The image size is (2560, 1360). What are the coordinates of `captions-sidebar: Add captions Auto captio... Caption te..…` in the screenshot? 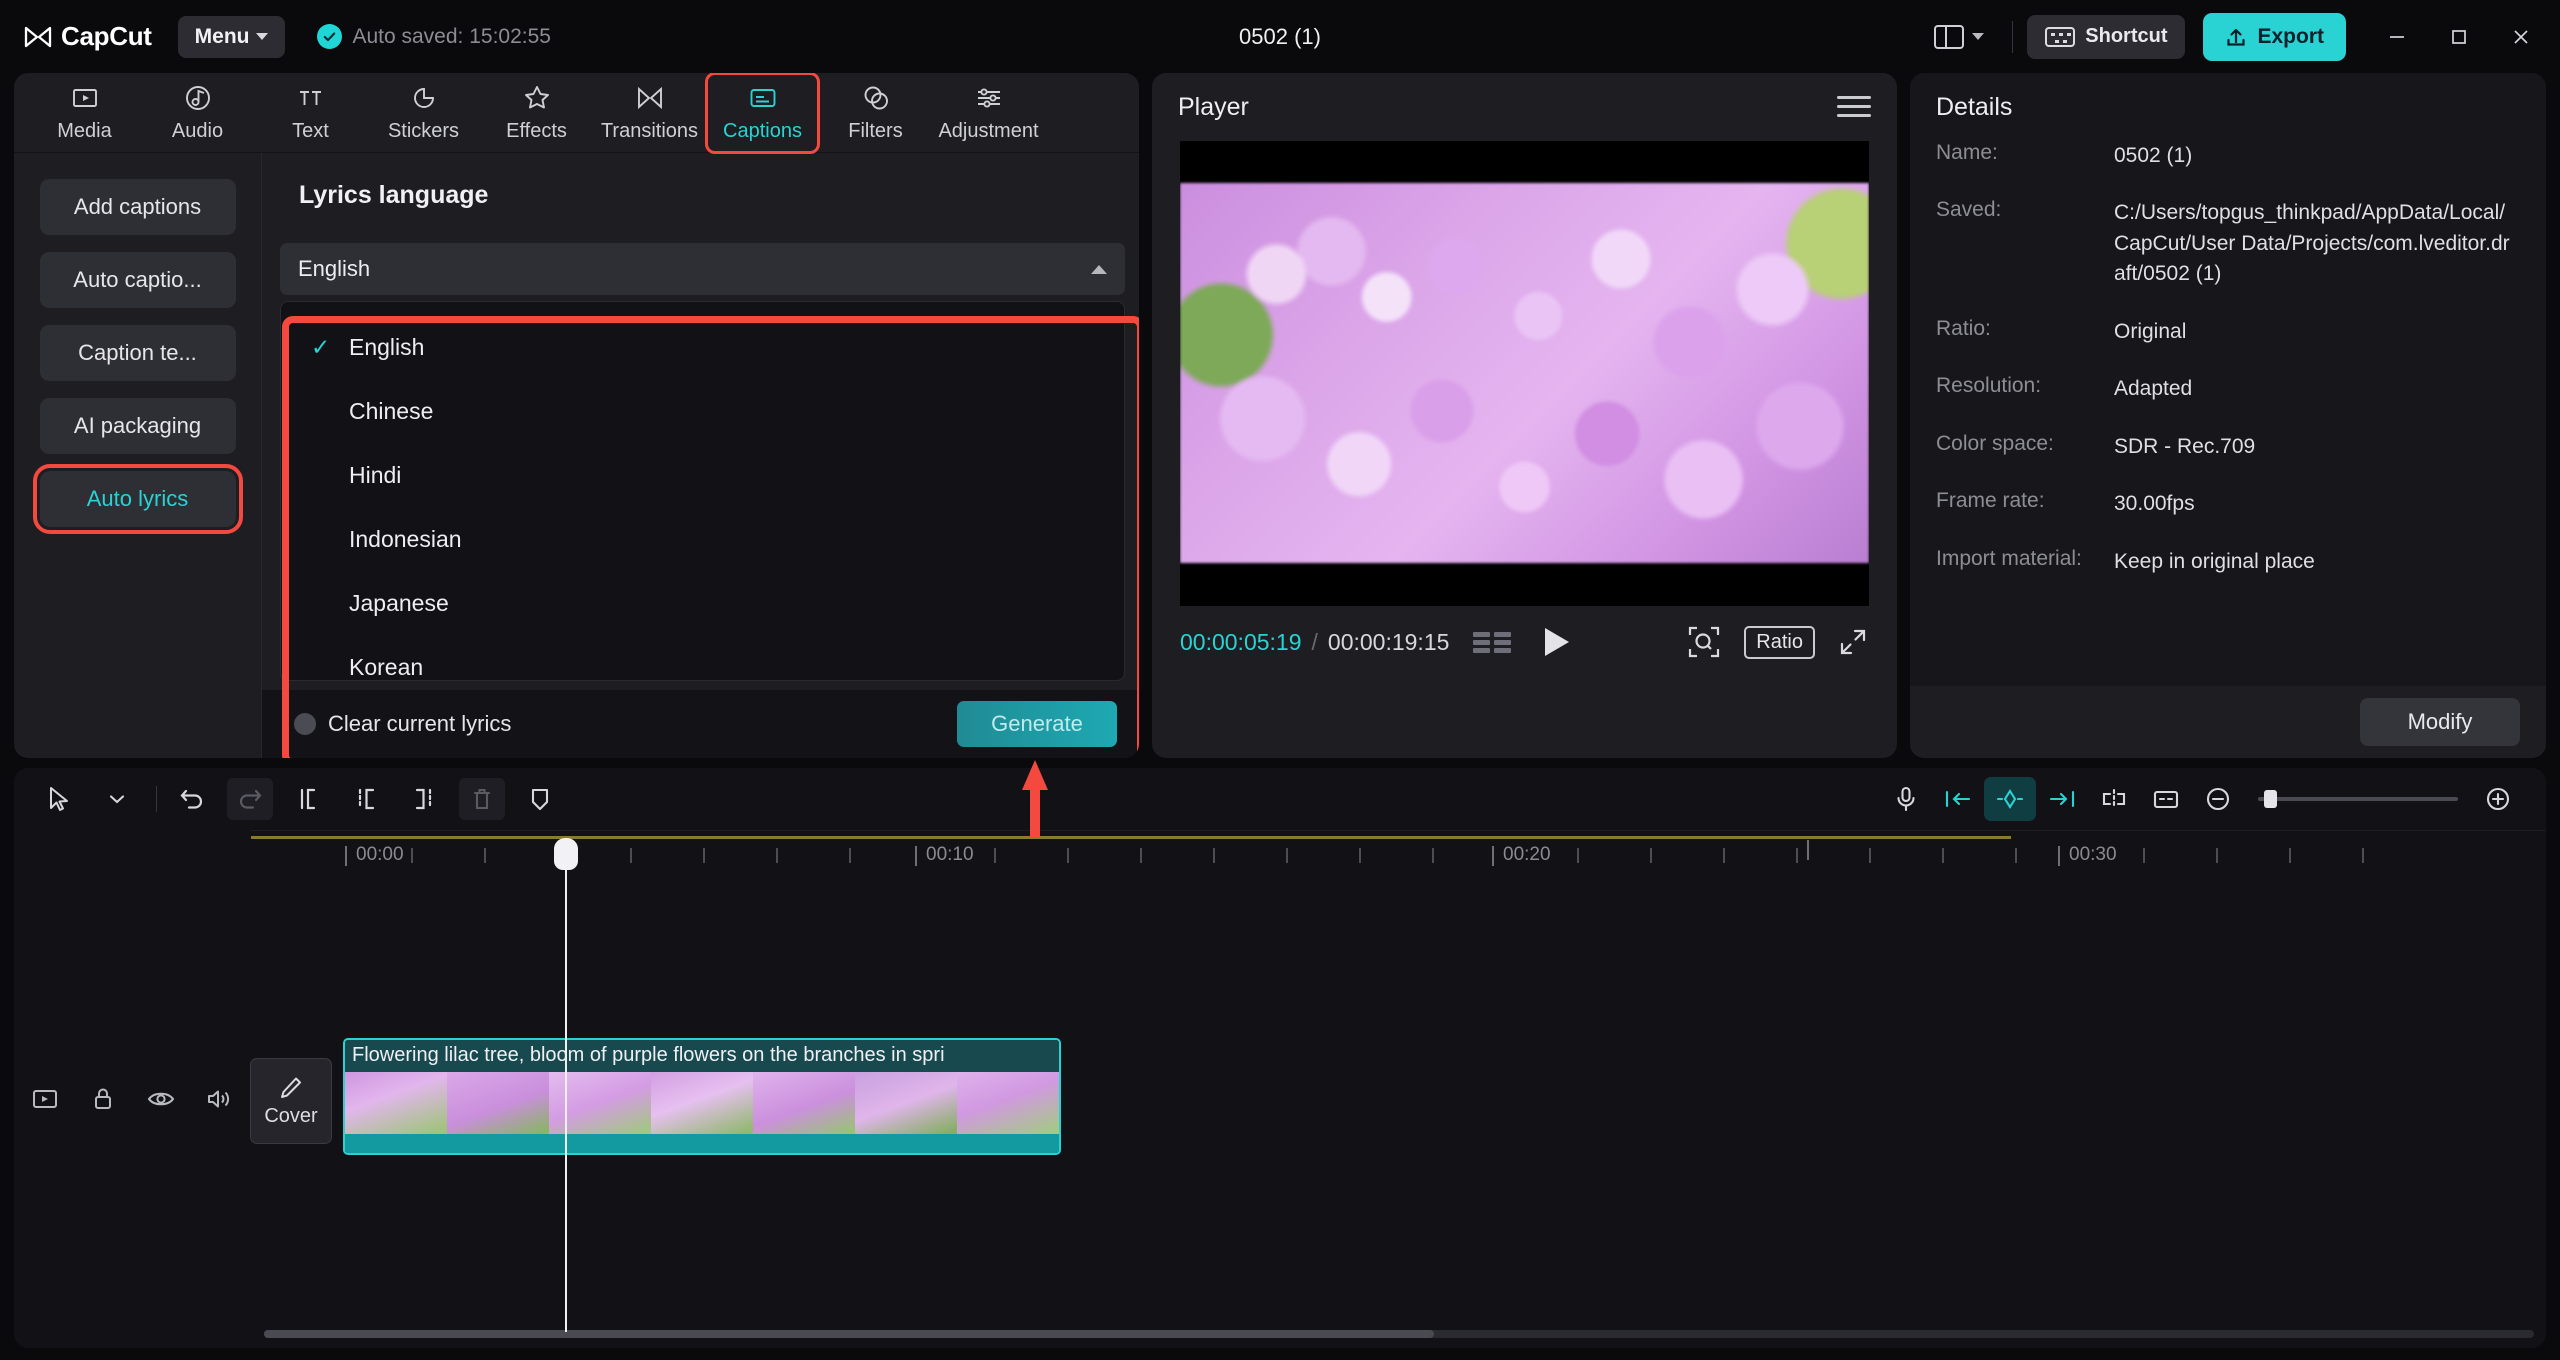 It's located at (137, 455).